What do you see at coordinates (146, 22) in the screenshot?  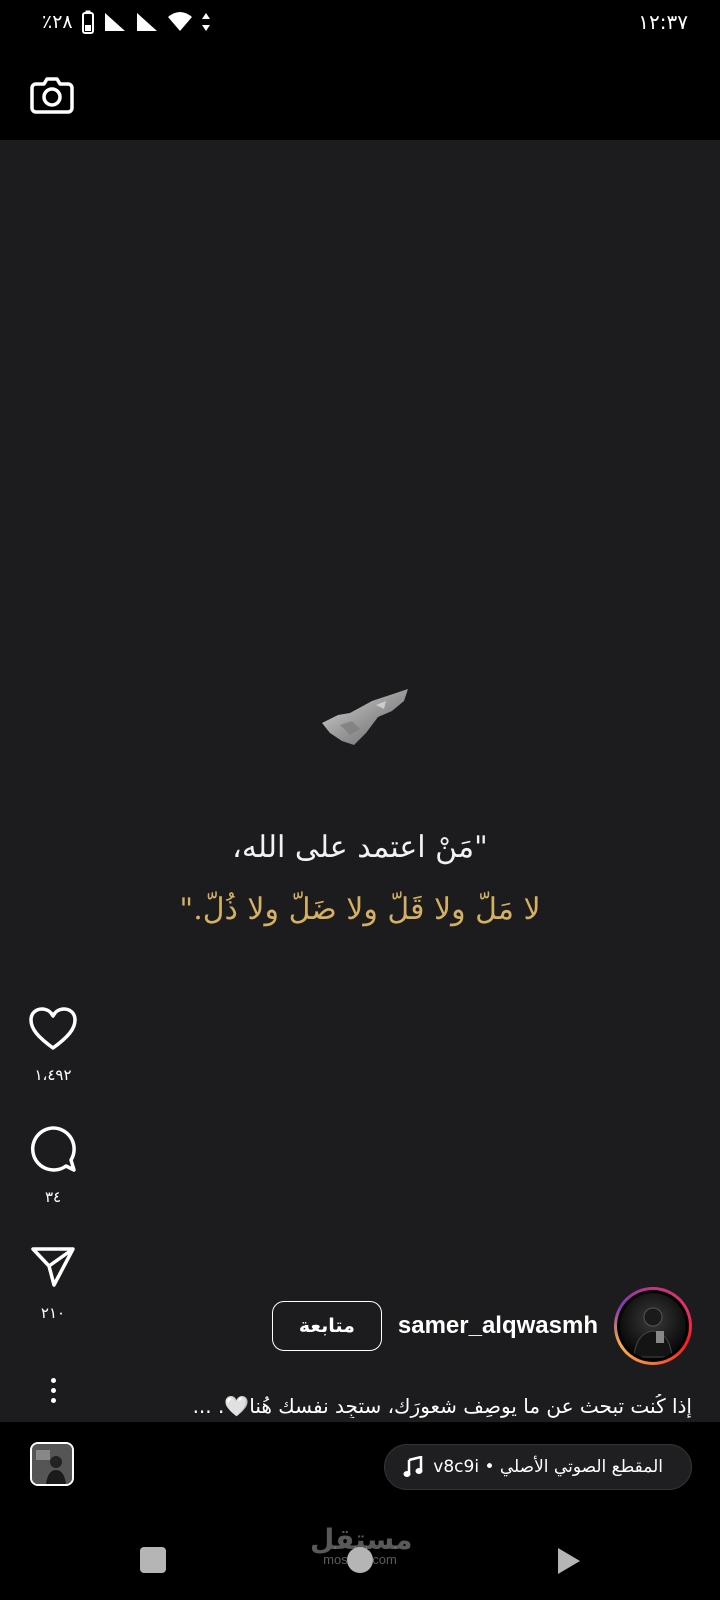 I see `signal-icon-sim2` at bounding box center [146, 22].